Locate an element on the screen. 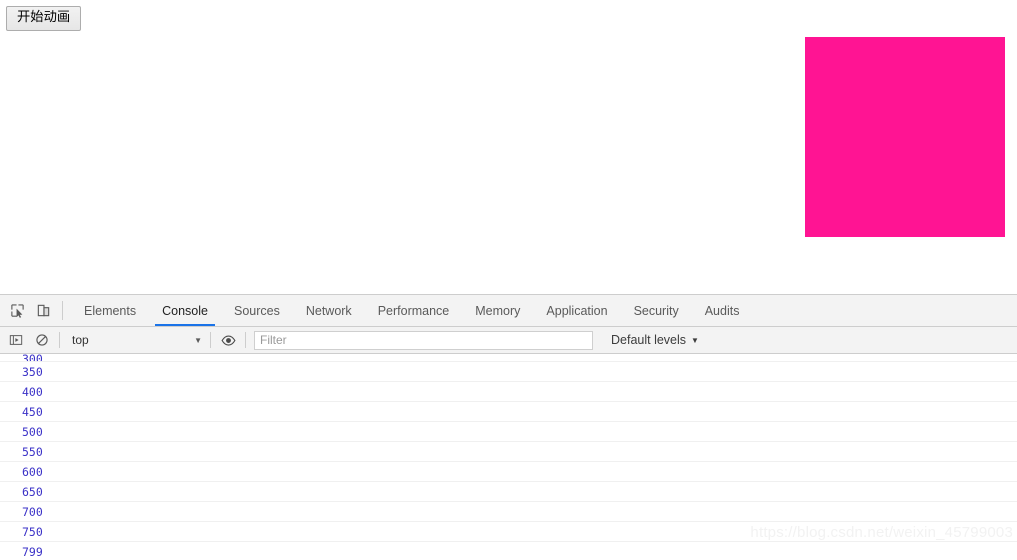 The height and width of the screenshot is (560, 1017). console-message-row: 600 is located at coordinates (508, 472).